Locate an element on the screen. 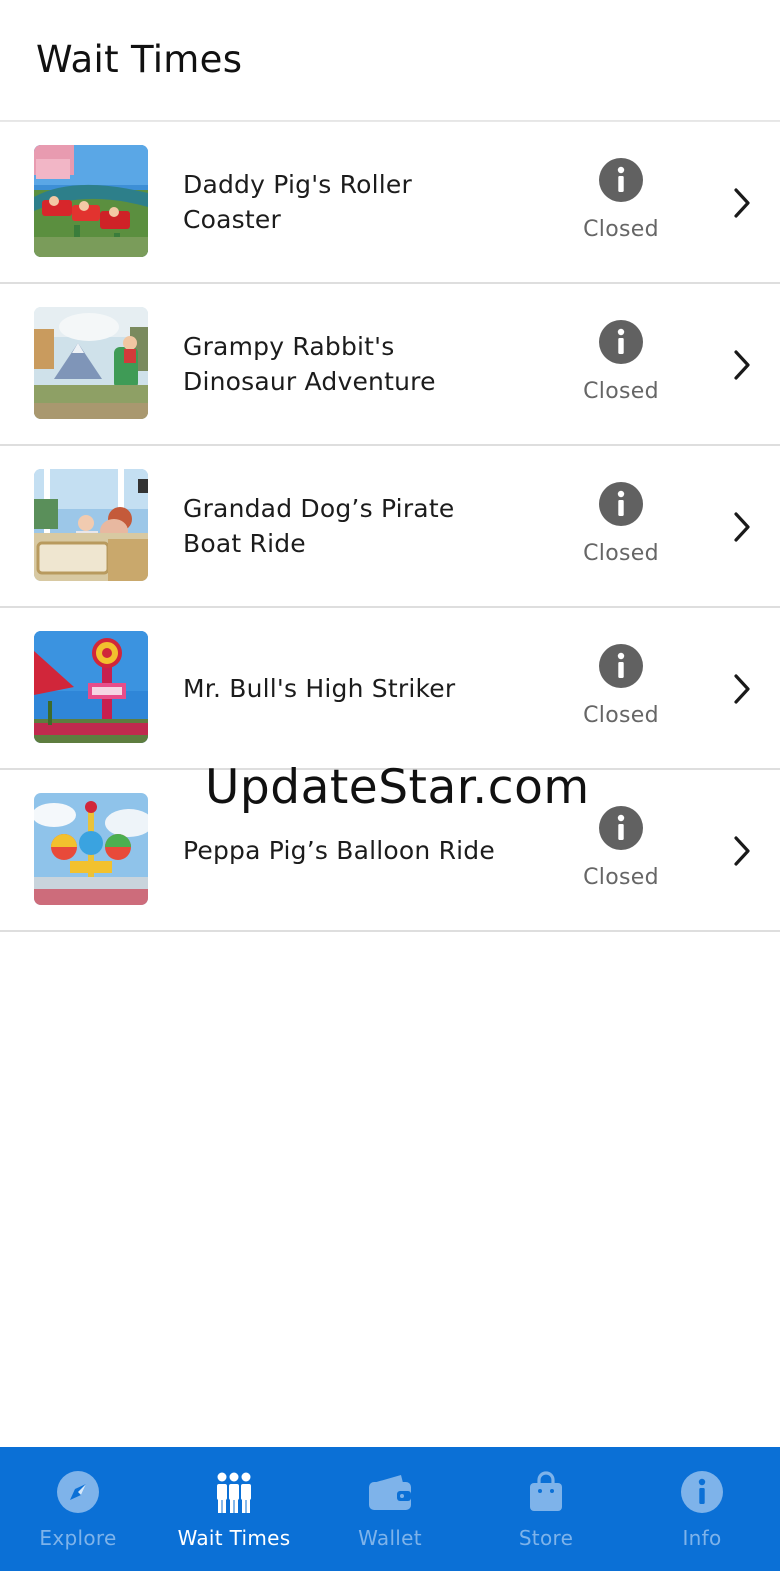 The image size is (780, 1571). tab-label: Wait Times is located at coordinates (234, 1538).